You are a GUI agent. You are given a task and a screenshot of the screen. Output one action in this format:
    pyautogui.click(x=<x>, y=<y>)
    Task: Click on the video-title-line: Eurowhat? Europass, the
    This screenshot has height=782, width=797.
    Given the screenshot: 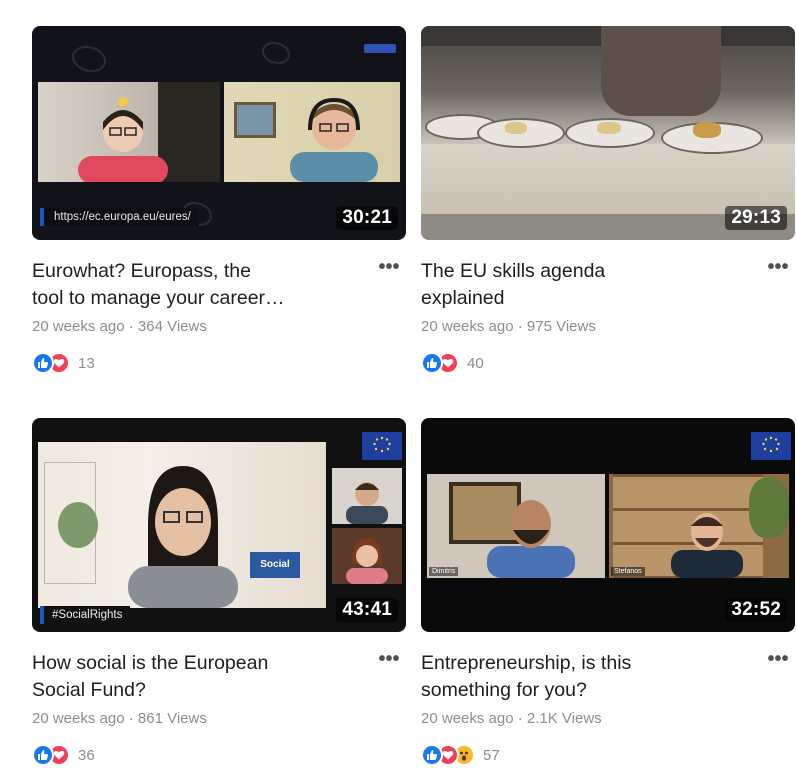 What is the action you would take?
    pyautogui.click(x=141, y=271)
    